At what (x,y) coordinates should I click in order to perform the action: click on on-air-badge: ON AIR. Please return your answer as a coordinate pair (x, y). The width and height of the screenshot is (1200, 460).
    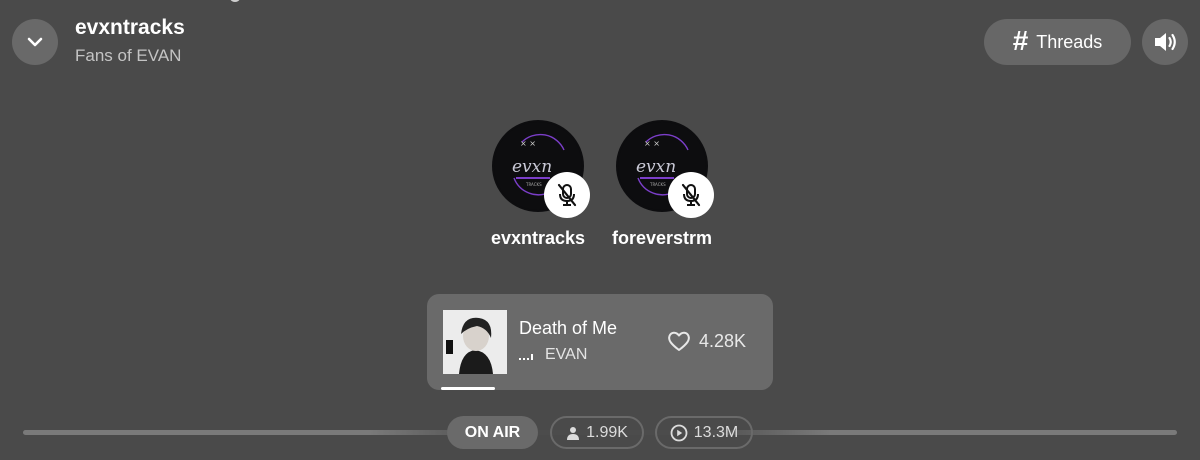
    Looking at the image, I should click on (492, 432).